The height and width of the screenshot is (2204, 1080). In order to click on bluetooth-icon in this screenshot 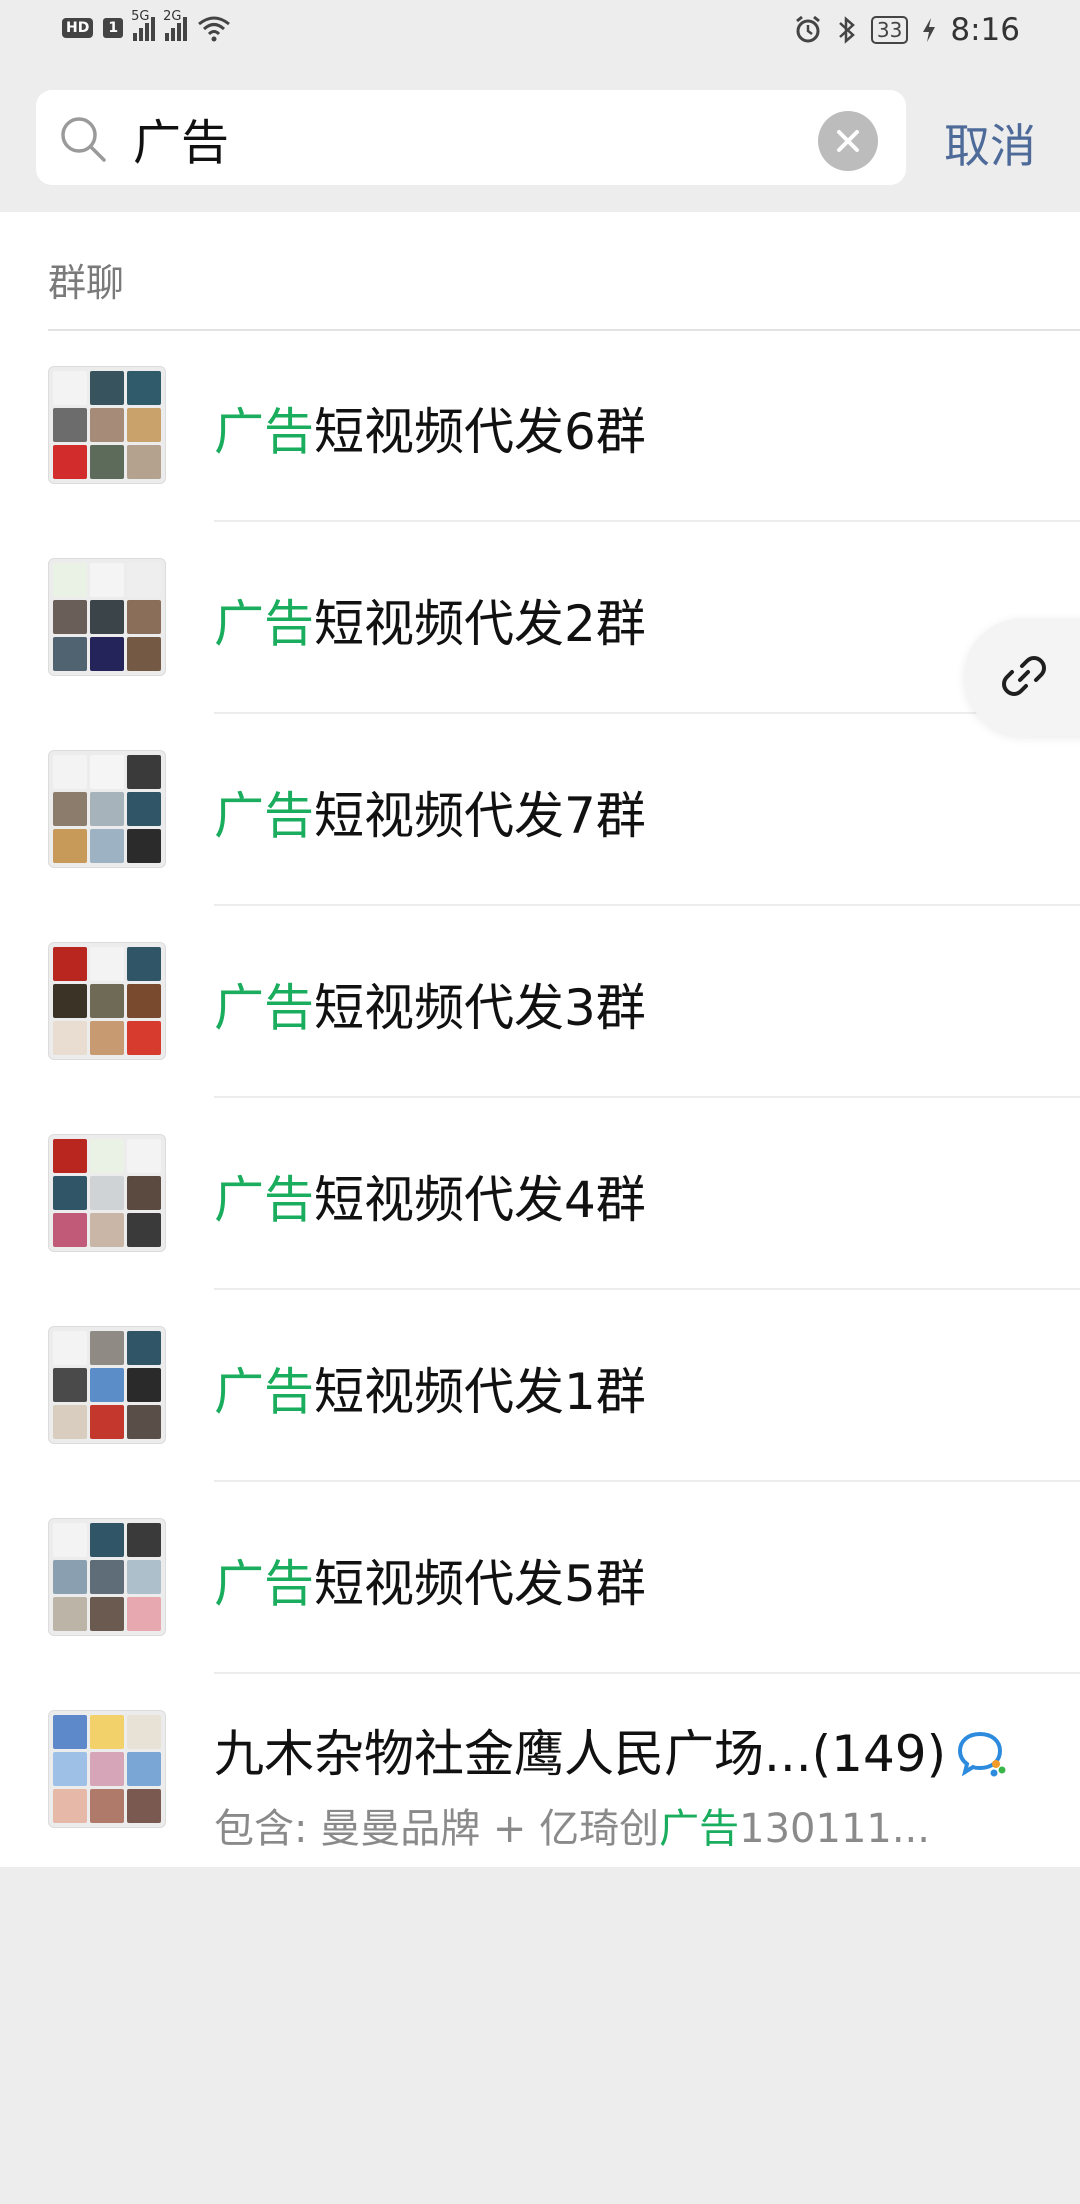, I will do `click(847, 30)`.